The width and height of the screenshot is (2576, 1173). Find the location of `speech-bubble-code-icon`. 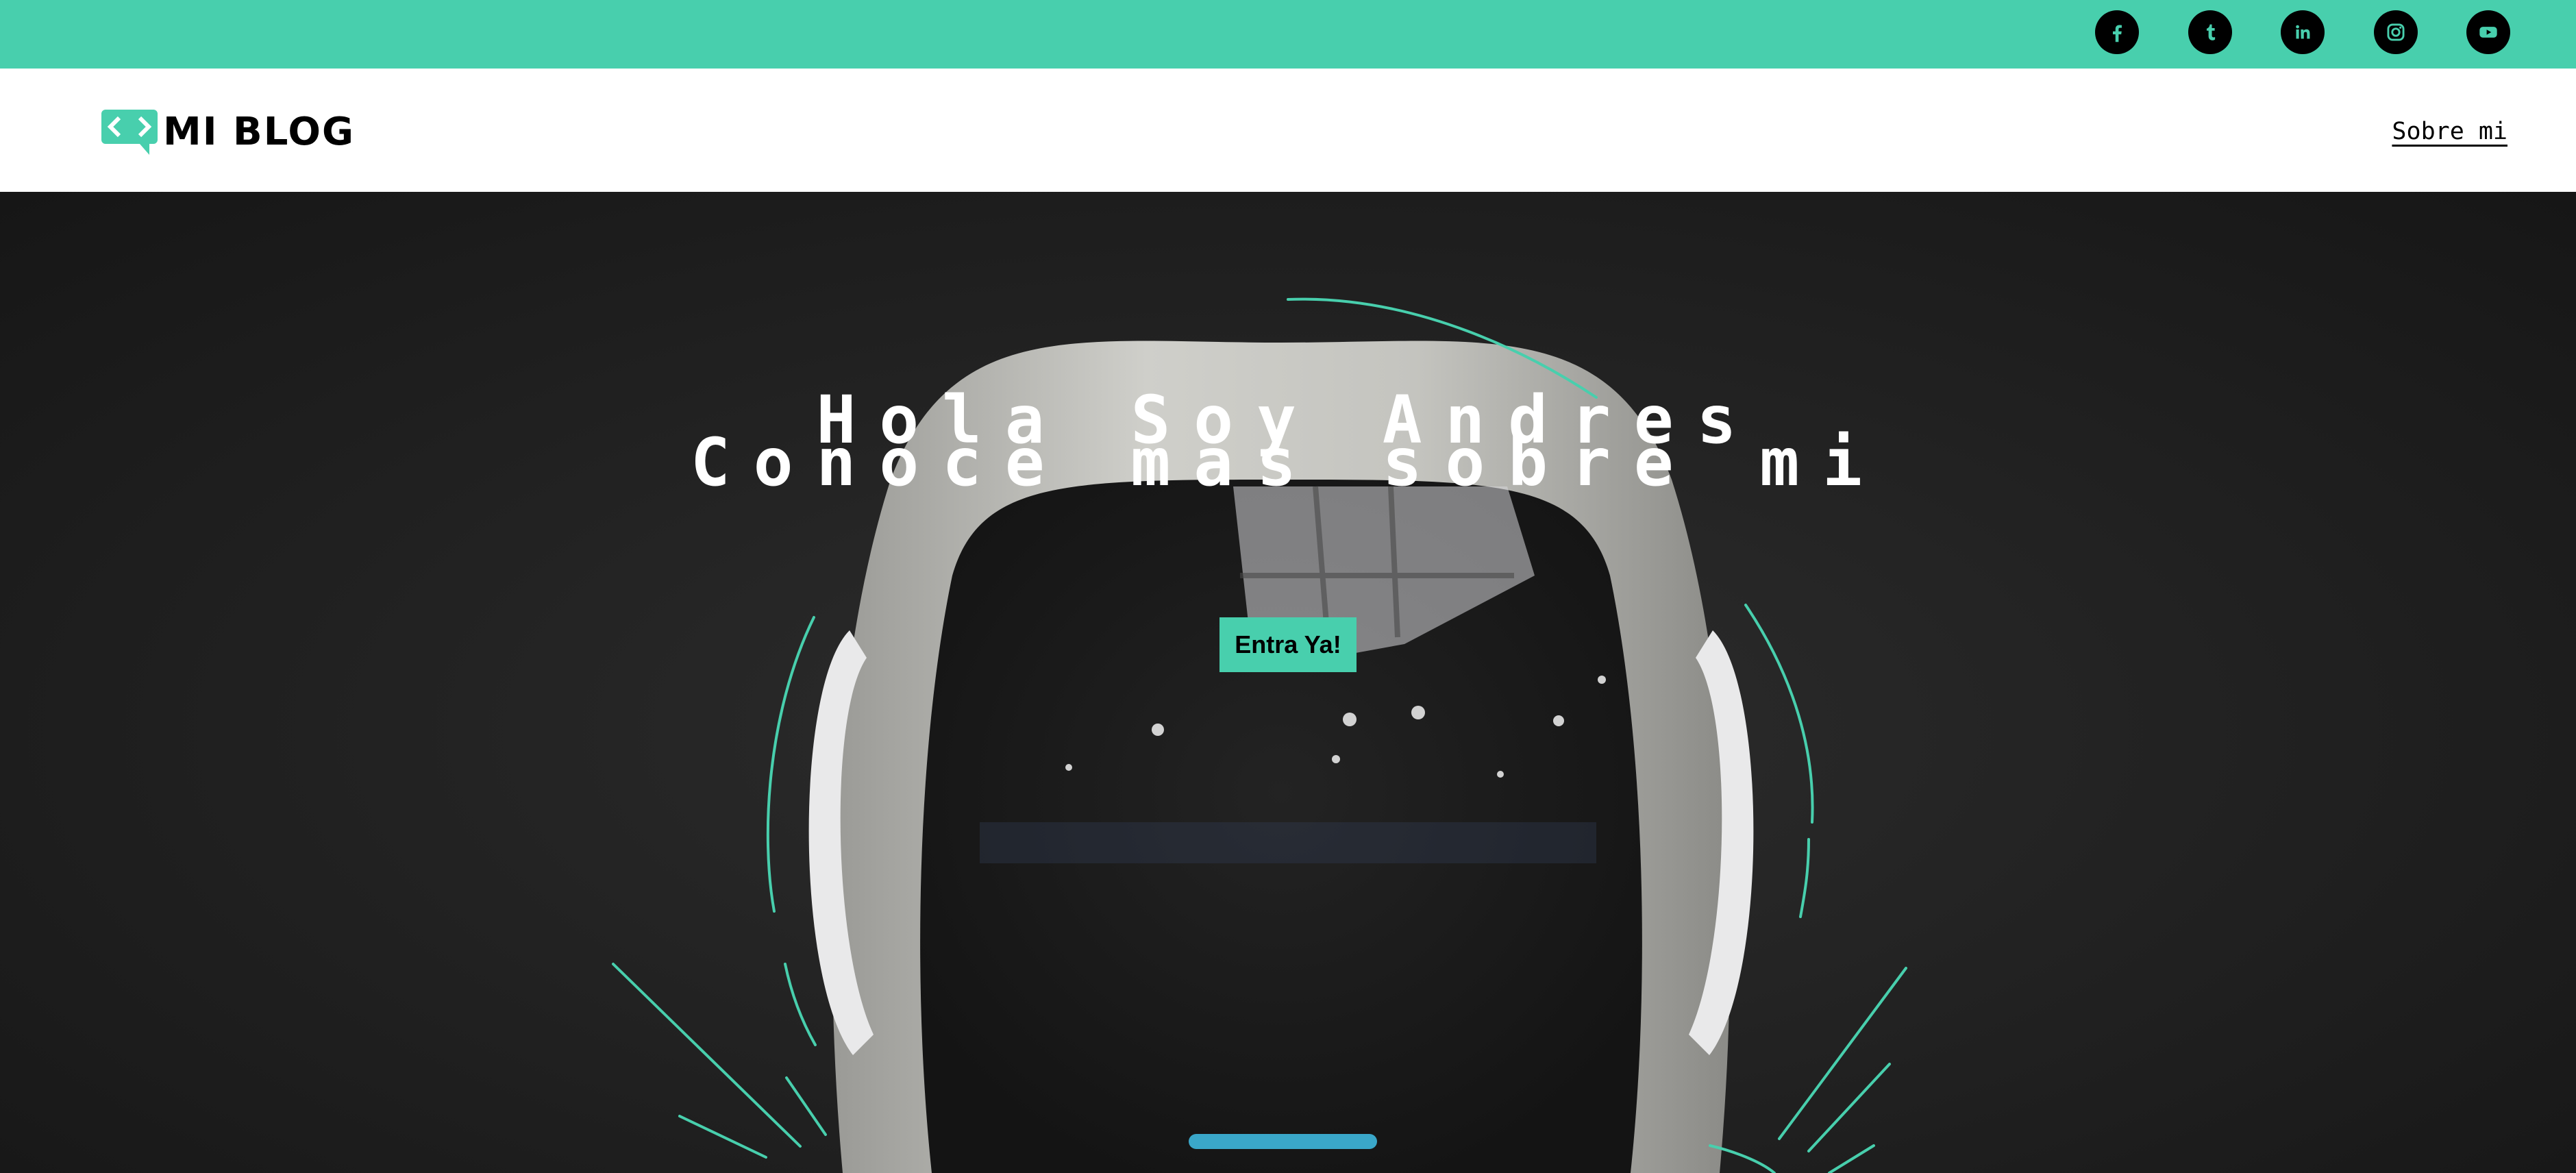

speech-bubble-code-icon is located at coordinates (129, 132).